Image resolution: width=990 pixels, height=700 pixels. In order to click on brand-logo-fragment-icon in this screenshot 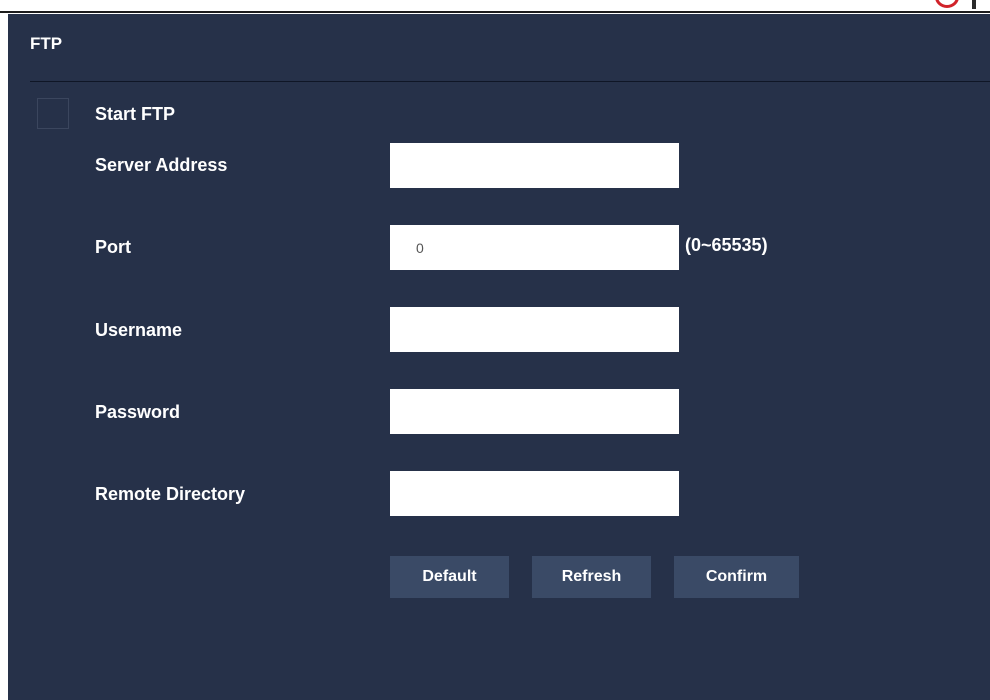, I will do `click(974, 4)`.